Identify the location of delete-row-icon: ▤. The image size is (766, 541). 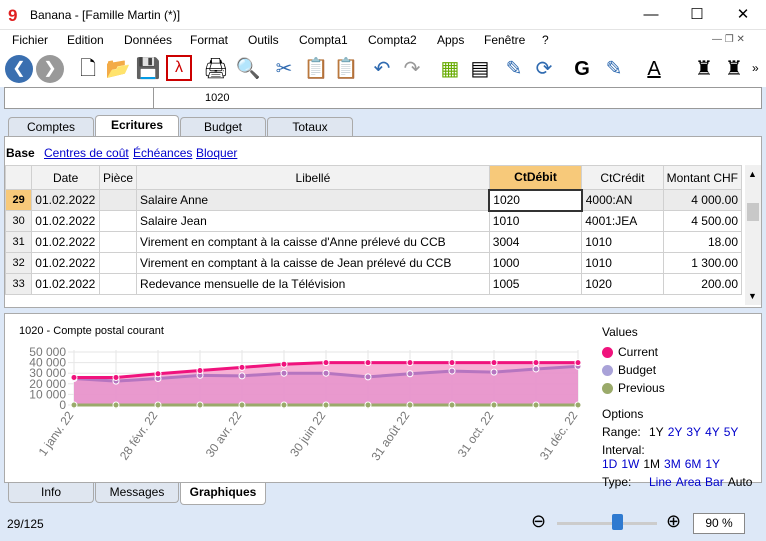
(480, 69).